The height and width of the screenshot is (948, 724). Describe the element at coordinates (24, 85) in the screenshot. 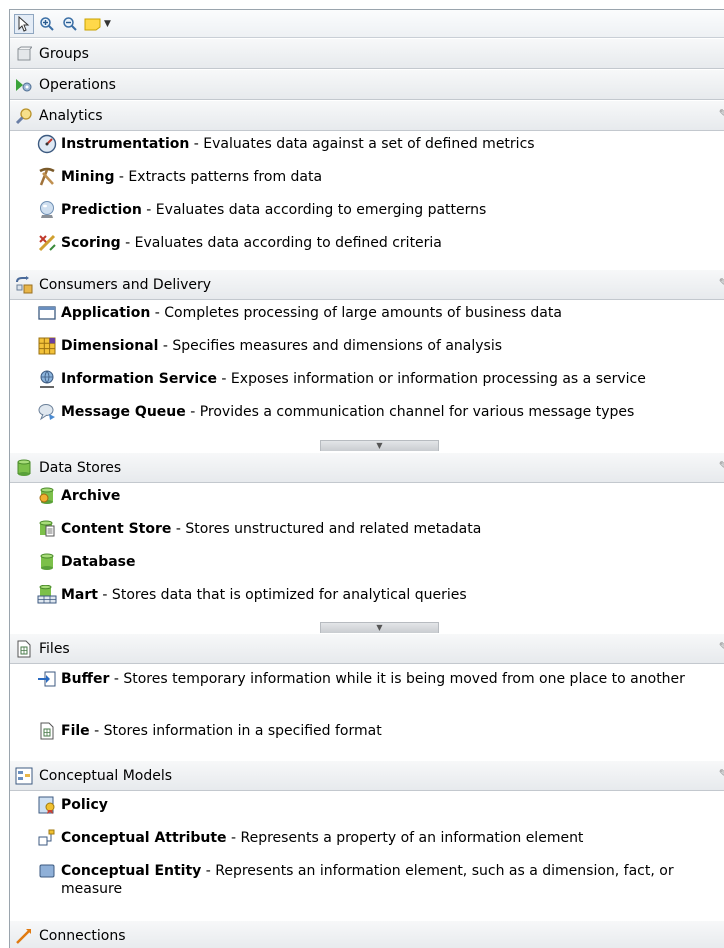

I see `operations-icon` at that location.